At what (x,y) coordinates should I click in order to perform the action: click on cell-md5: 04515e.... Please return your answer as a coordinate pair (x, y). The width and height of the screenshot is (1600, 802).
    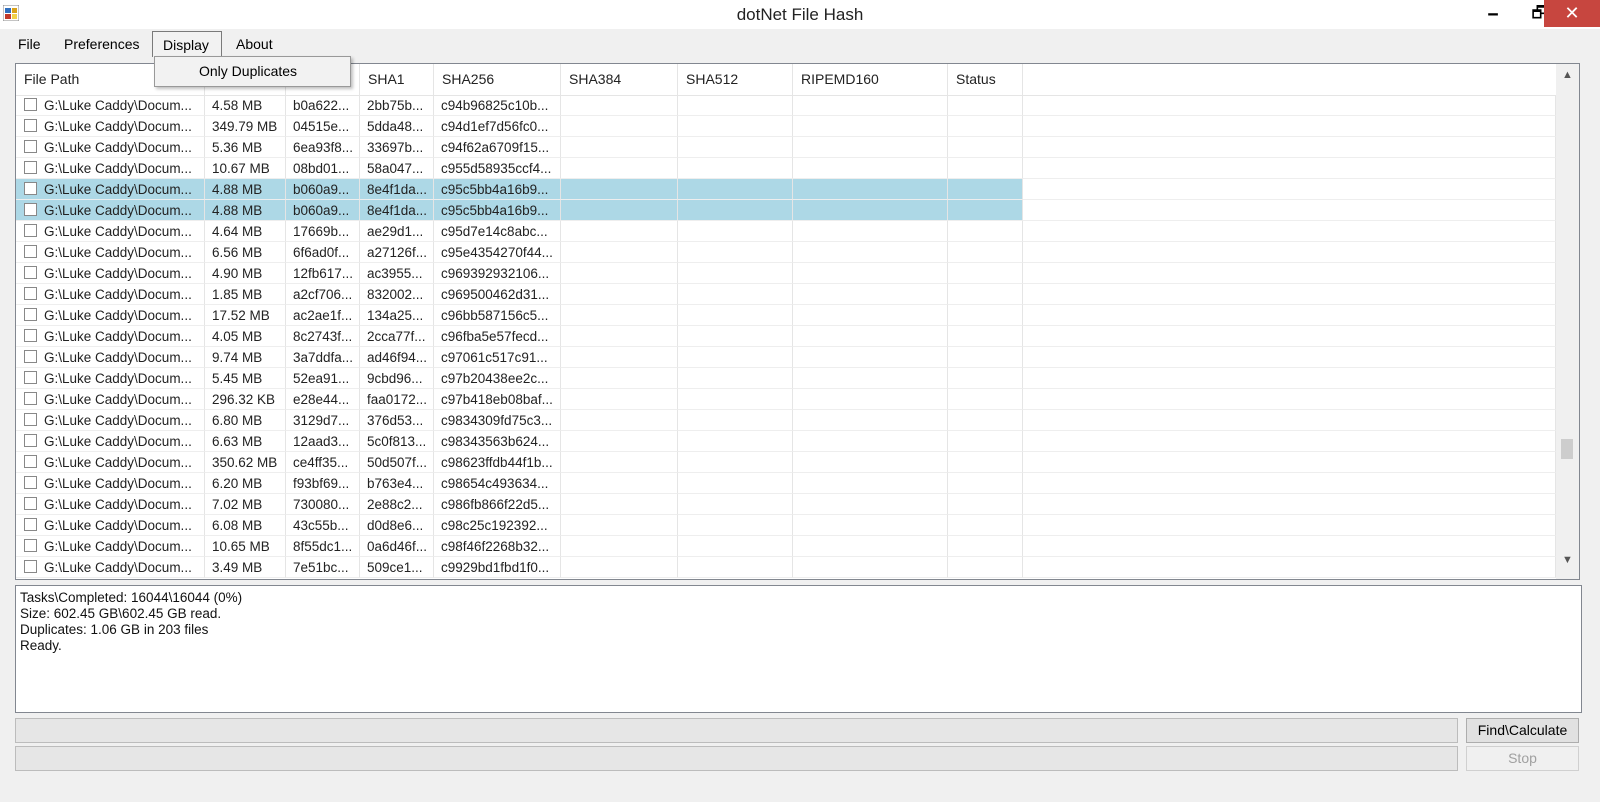
    Looking at the image, I should click on (323, 126).